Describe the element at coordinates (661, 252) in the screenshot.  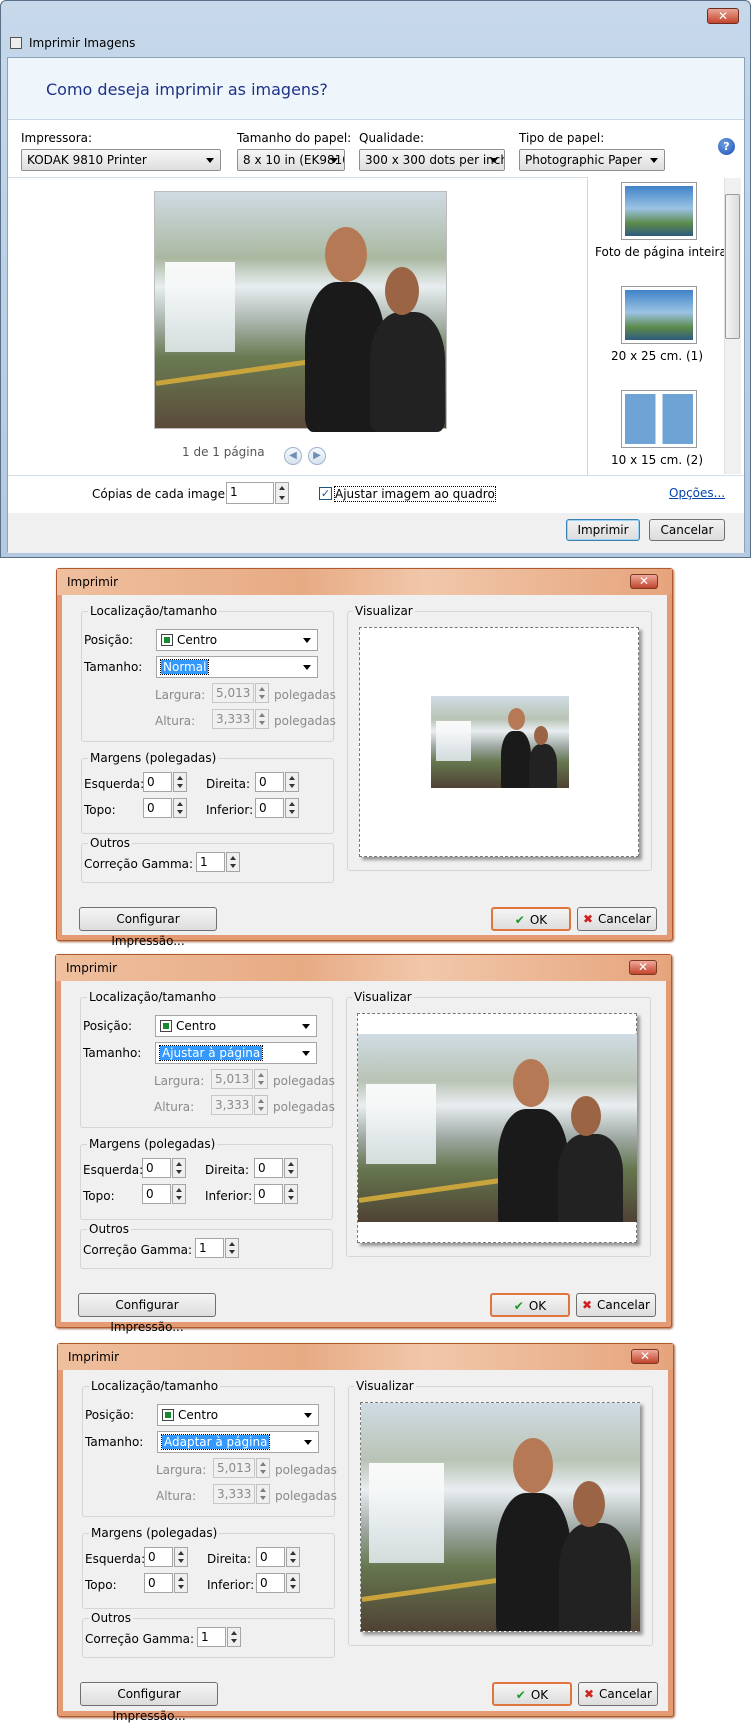
I see `layout-label-full-page: Foto de página inteira` at that location.